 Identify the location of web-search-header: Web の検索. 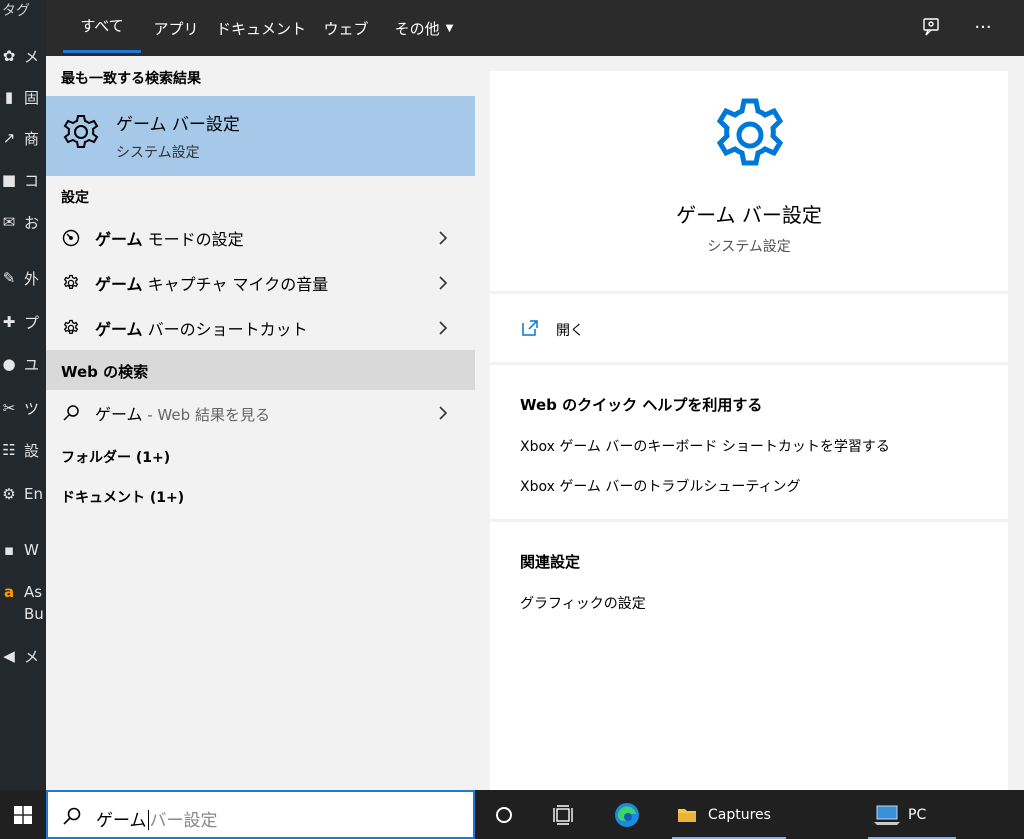
(260, 370).